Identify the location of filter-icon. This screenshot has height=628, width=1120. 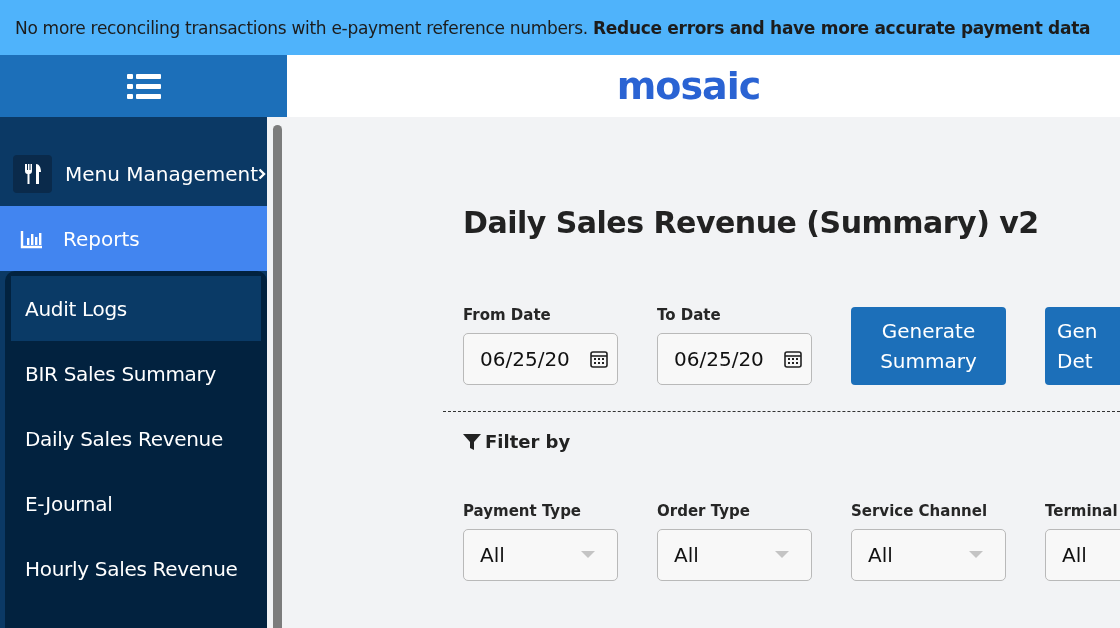
(472, 441).